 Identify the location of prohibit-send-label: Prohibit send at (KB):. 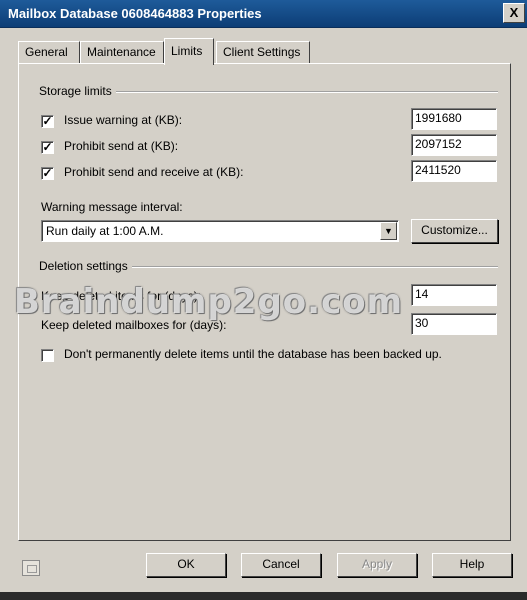
(121, 146).